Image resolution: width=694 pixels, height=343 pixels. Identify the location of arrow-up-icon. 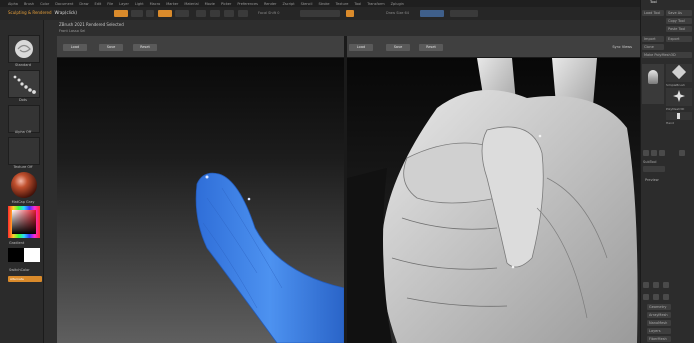
(656, 285).